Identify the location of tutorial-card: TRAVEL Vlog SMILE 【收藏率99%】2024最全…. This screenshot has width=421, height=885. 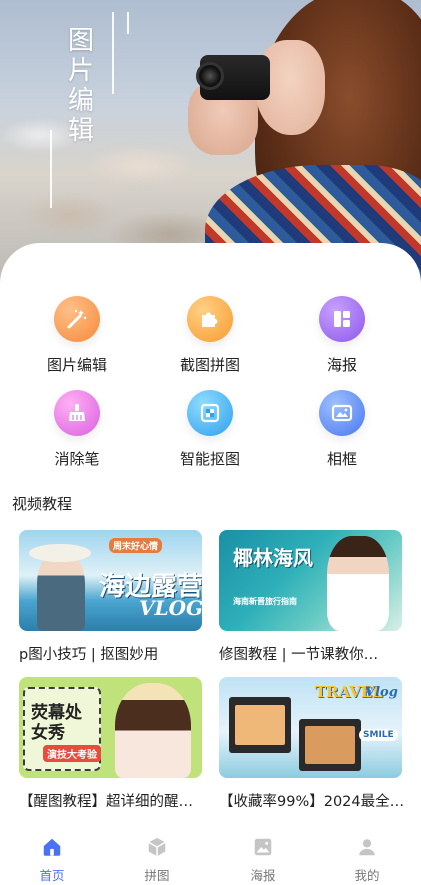
(312, 744).